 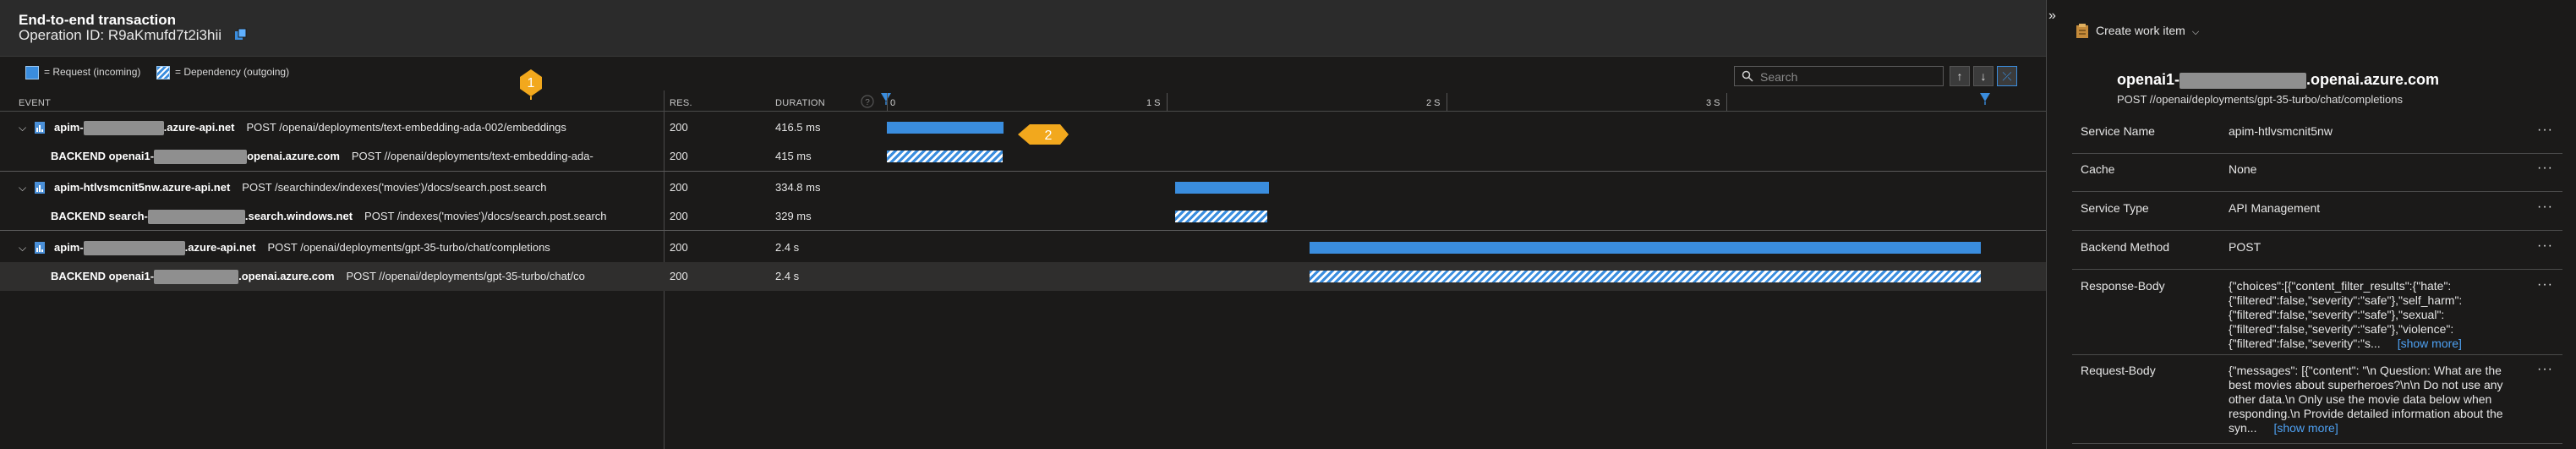 I want to click on create-work-item-label: Create work item, so click(x=2140, y=31).